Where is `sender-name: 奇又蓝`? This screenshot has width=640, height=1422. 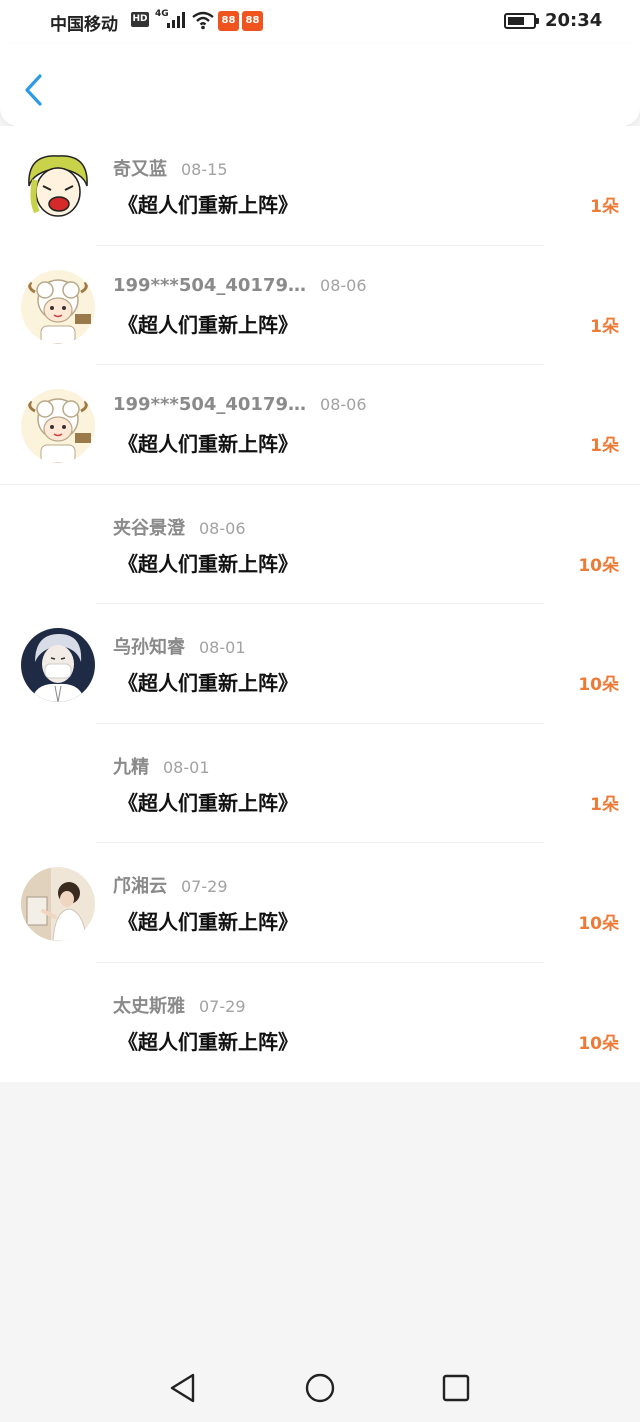
sender-name: 奇又蓝 is located at coordinates (140, 169).